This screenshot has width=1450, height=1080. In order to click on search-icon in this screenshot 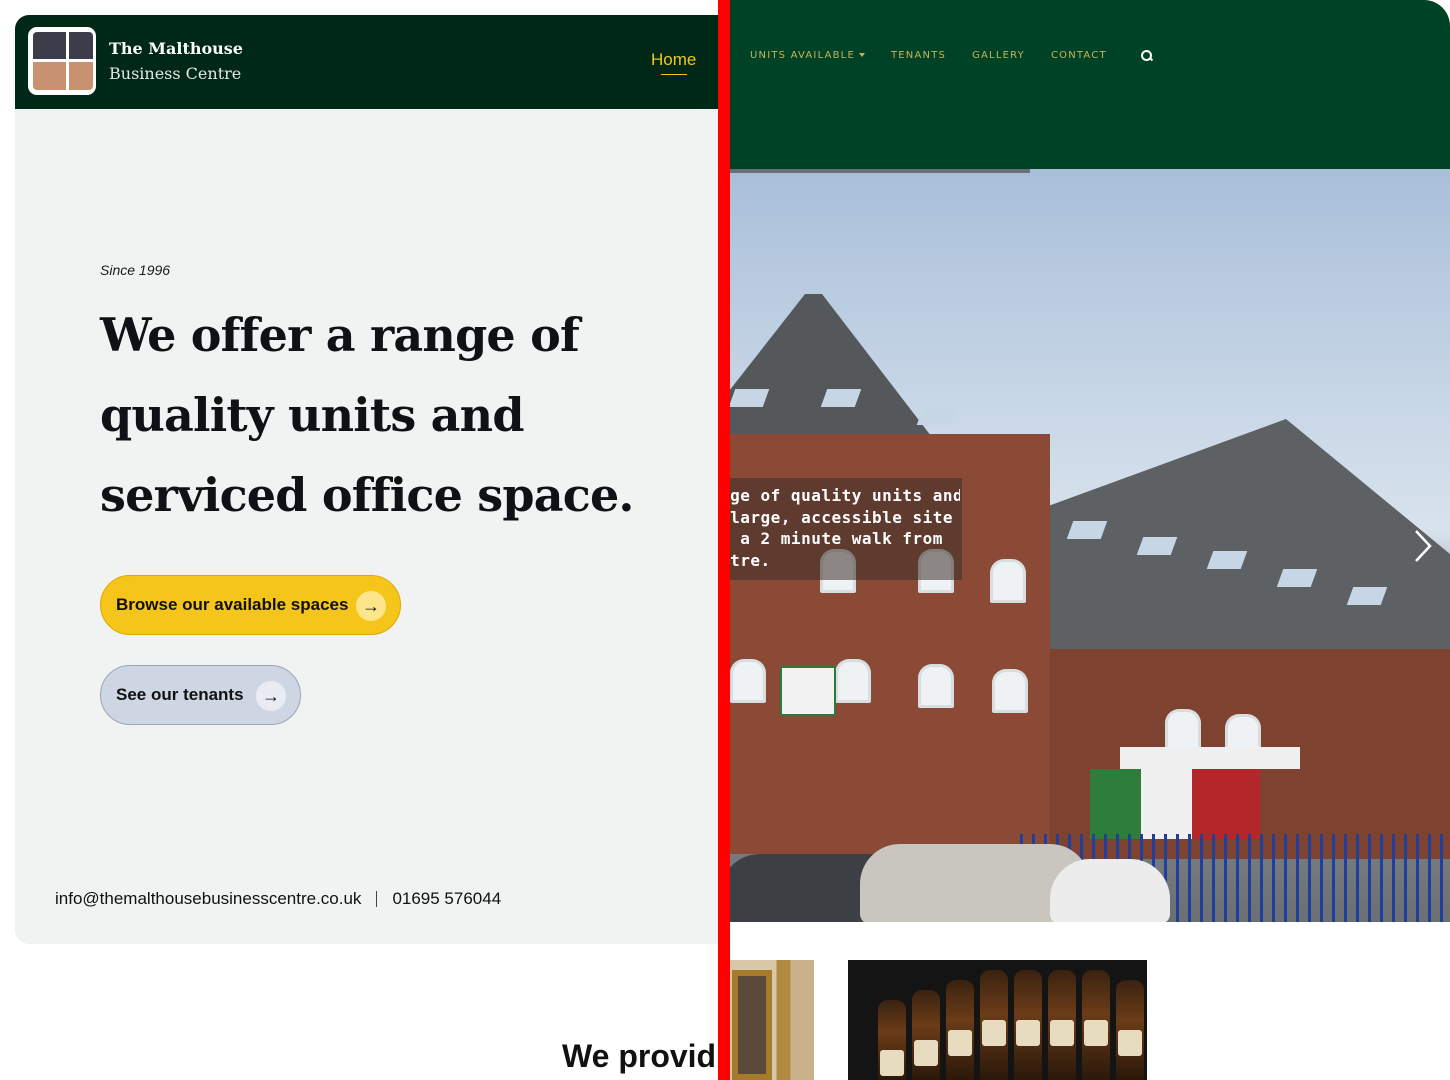, I will do `click(1146, 55)`.